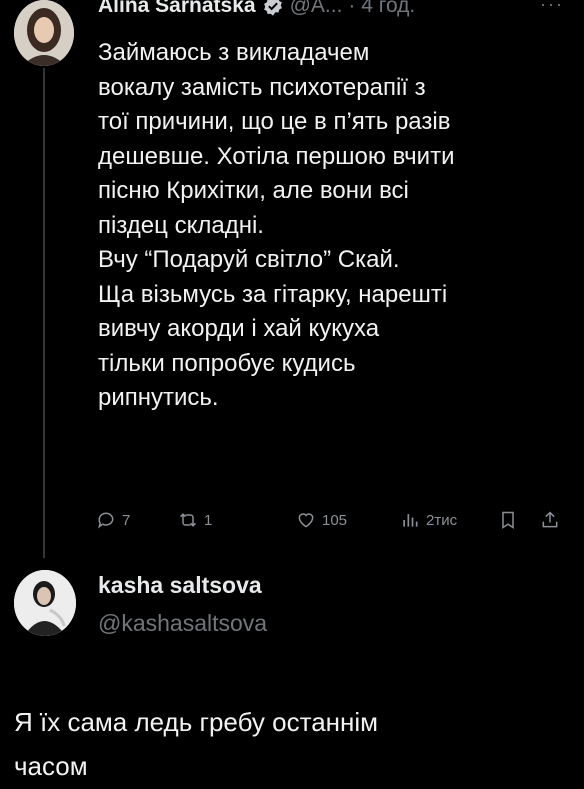 The width and height of the screenshot is (584, 789). What do you see at coordinates (272, 8) in the screenshot?
I see `verified-badge-icon` at bounding box center [272, 8].